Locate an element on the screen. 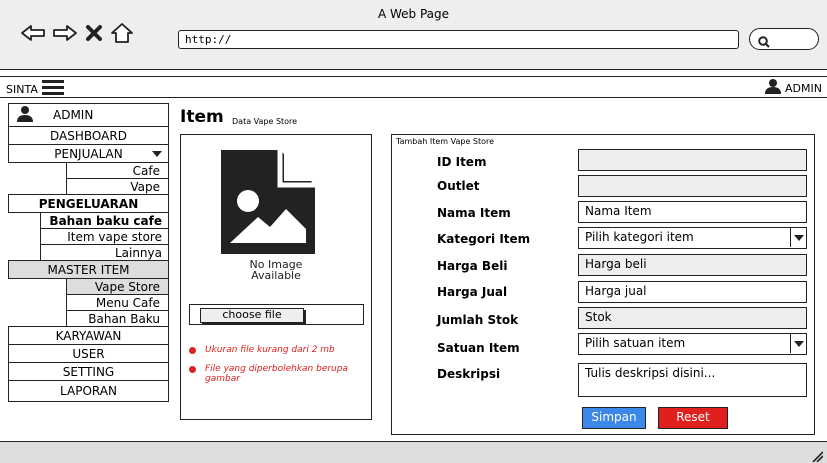 Image resolution: width=827 pixels, height=463 pixels. sidebar-item-dashboard: DASHBOARD is located at coordinates (88, 135).